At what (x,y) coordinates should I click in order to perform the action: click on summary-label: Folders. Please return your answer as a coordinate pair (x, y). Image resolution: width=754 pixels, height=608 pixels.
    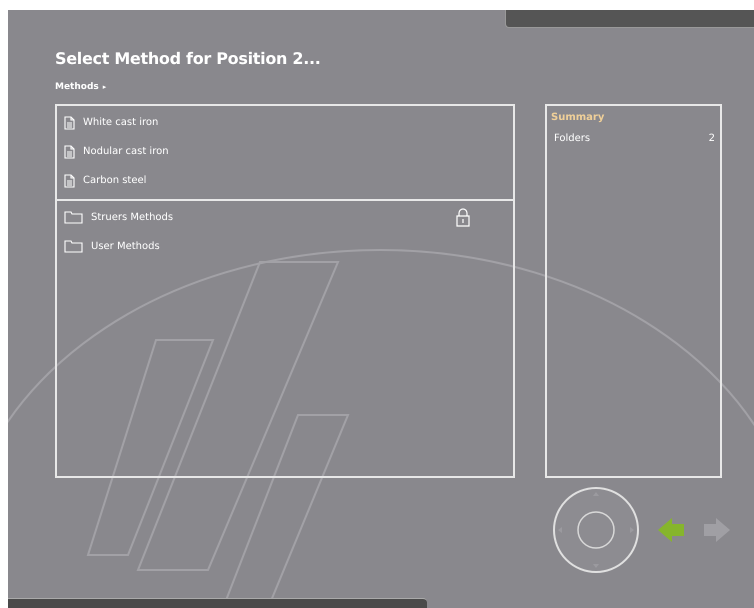
    Looking at the image, I should click on (572, 138).